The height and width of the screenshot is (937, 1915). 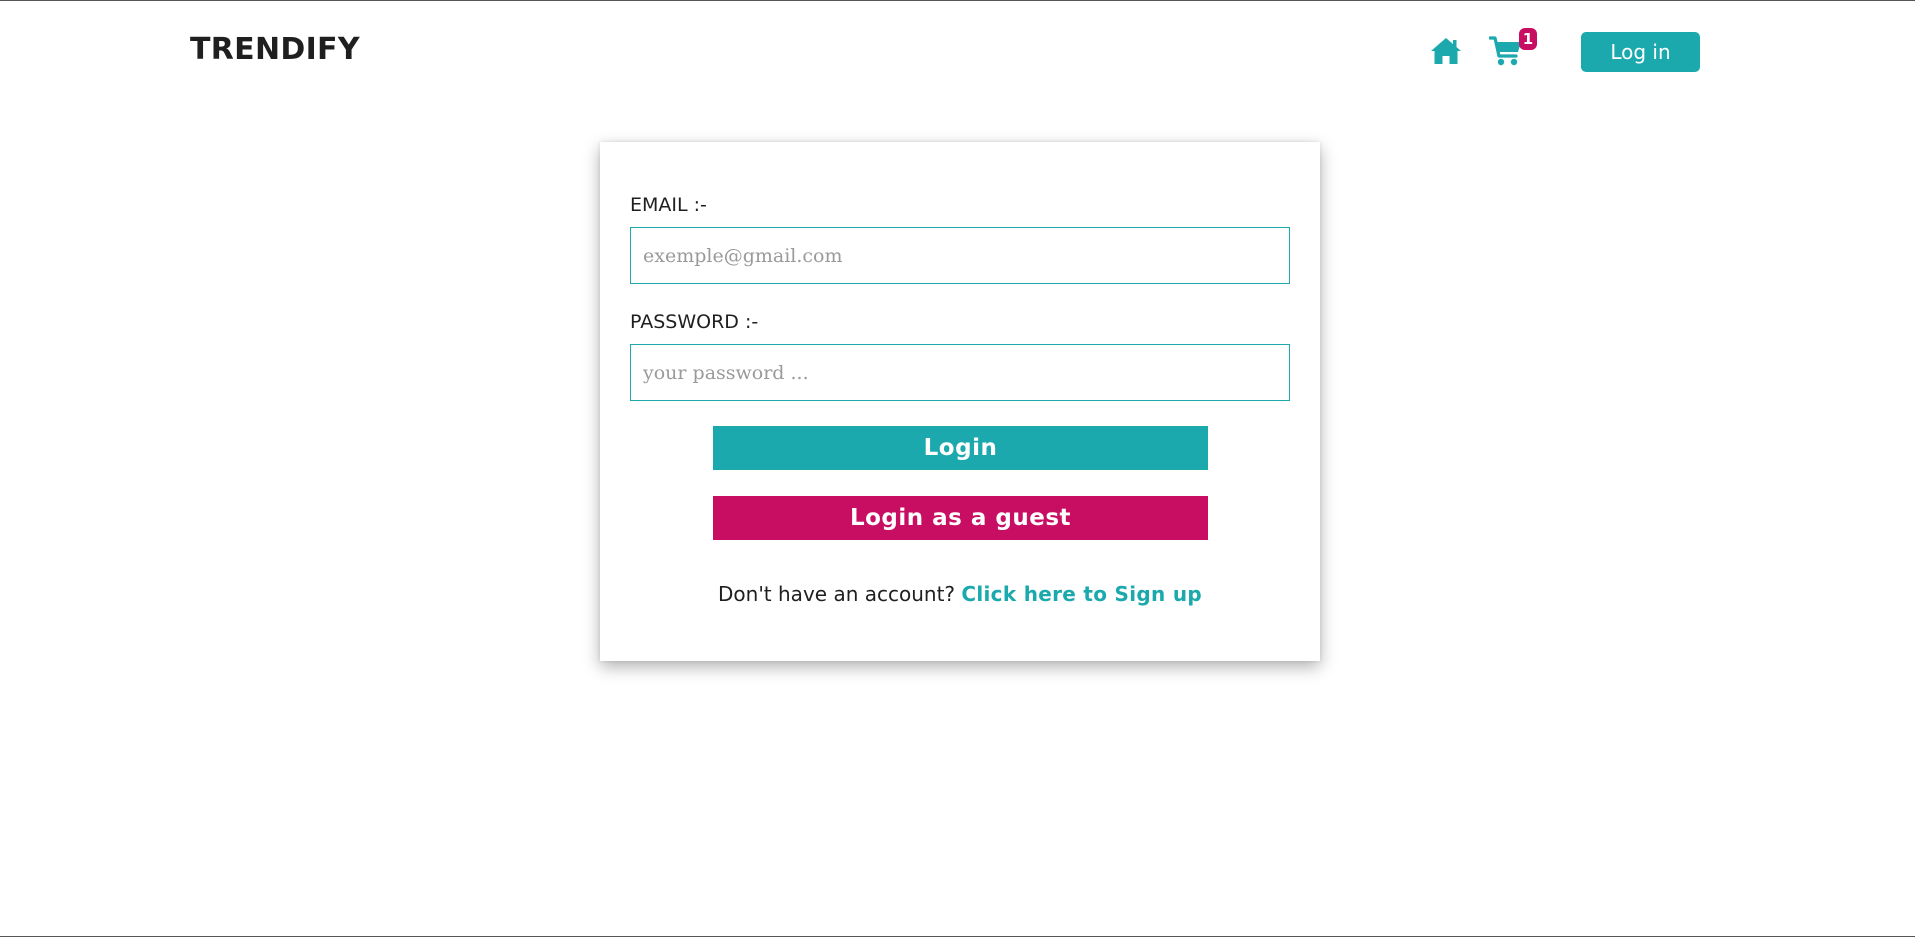 What do you see at coordinates (960, 448) in the screenshot?
I see `login-button: Login` at bounding box center [960, 448].